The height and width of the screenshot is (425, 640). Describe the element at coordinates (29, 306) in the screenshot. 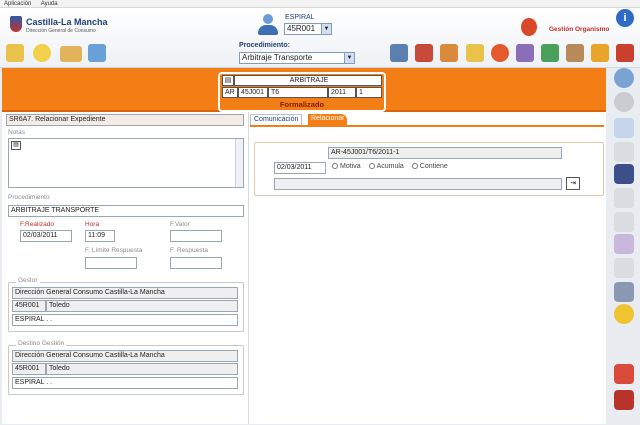

I see `gestor-code: 45R001` at that location.